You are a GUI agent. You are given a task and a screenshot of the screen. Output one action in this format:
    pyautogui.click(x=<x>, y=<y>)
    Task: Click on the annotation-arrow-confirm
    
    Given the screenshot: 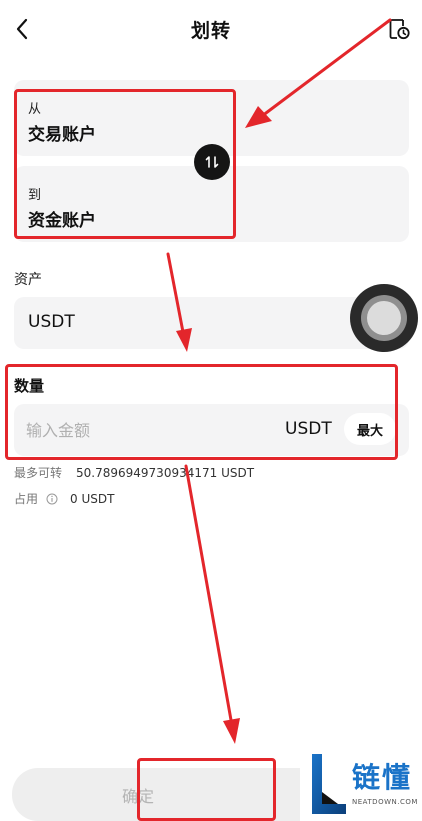 What is the action you would take?
    pyautogui.click(x=212, y=604)
    